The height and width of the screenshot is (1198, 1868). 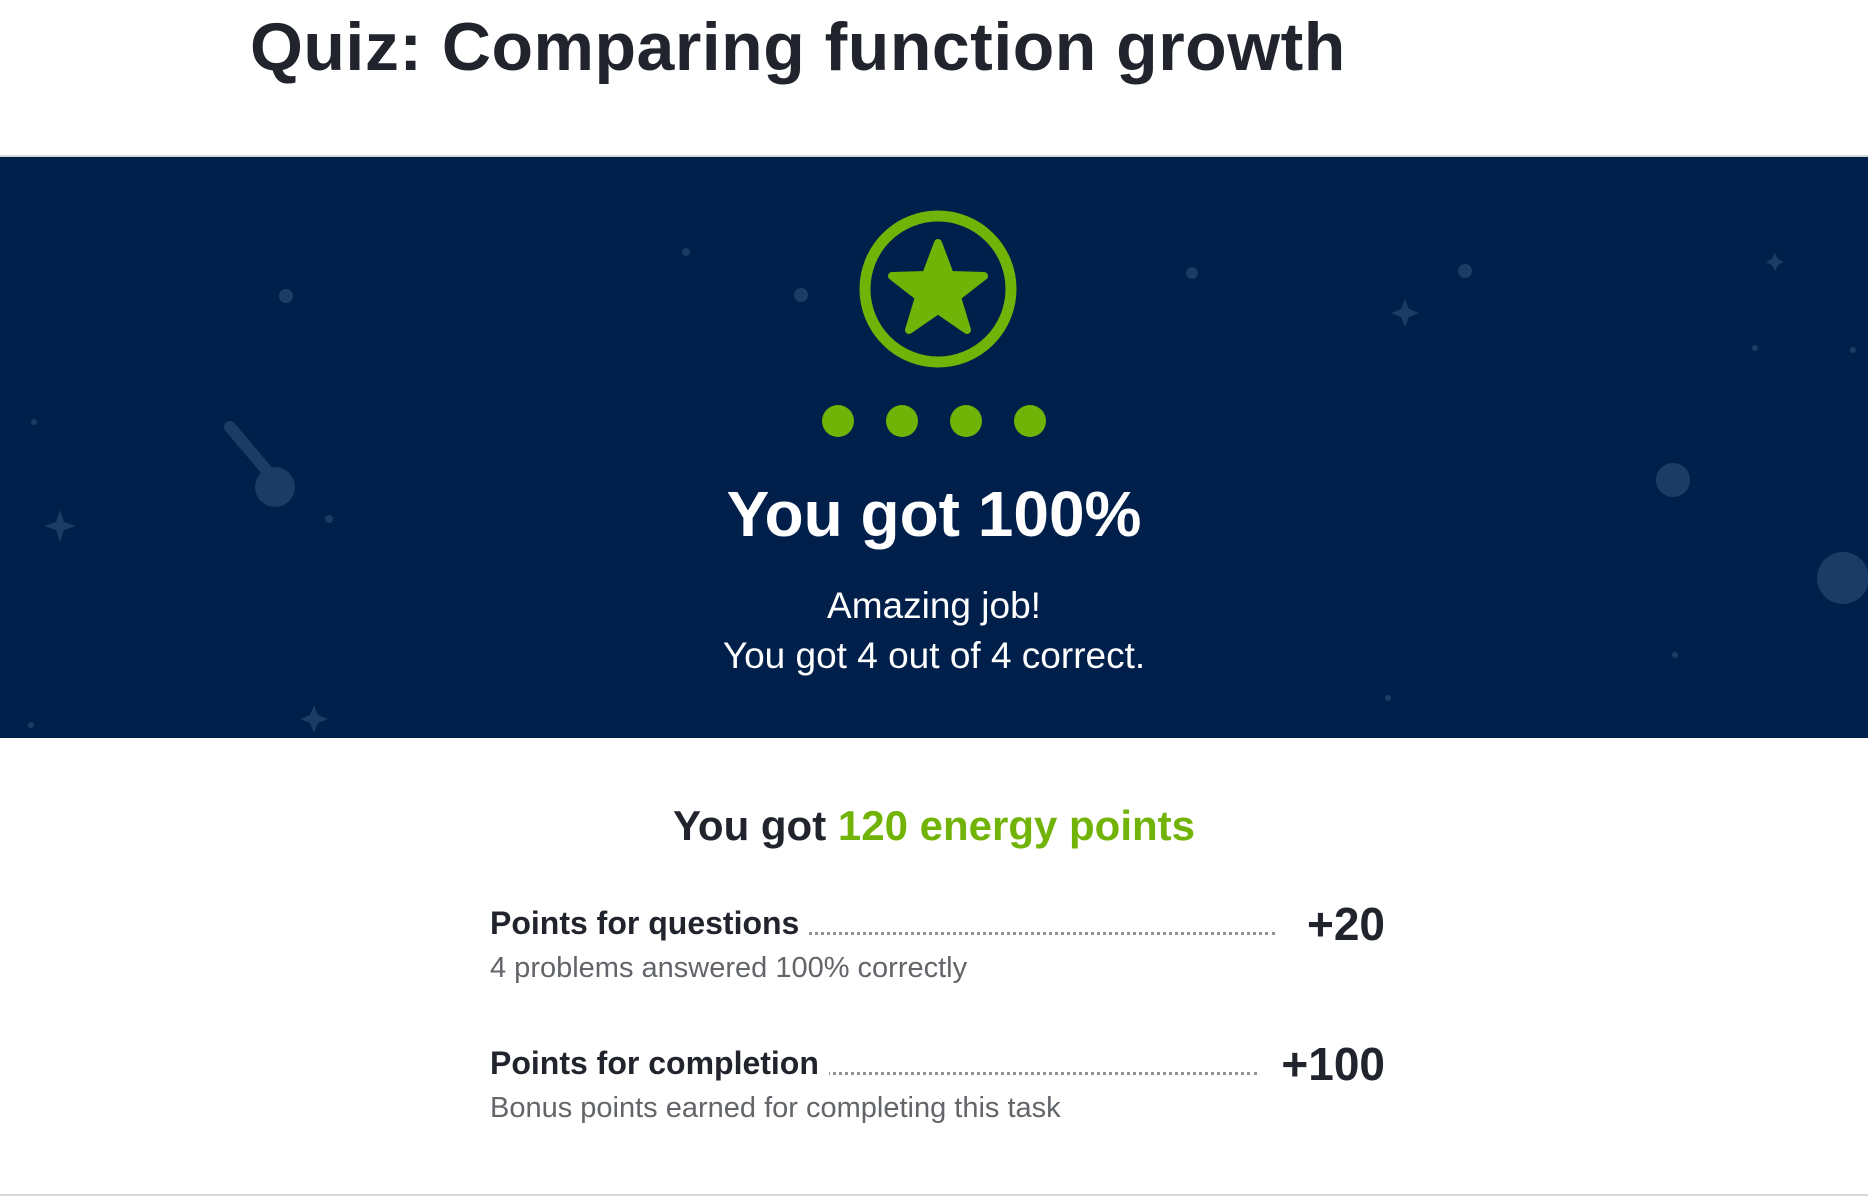 What do you see at coordinates (755, 825) in the screenshot?
I see `points-summary-prefix: You got` at bounding box center [755, 825].